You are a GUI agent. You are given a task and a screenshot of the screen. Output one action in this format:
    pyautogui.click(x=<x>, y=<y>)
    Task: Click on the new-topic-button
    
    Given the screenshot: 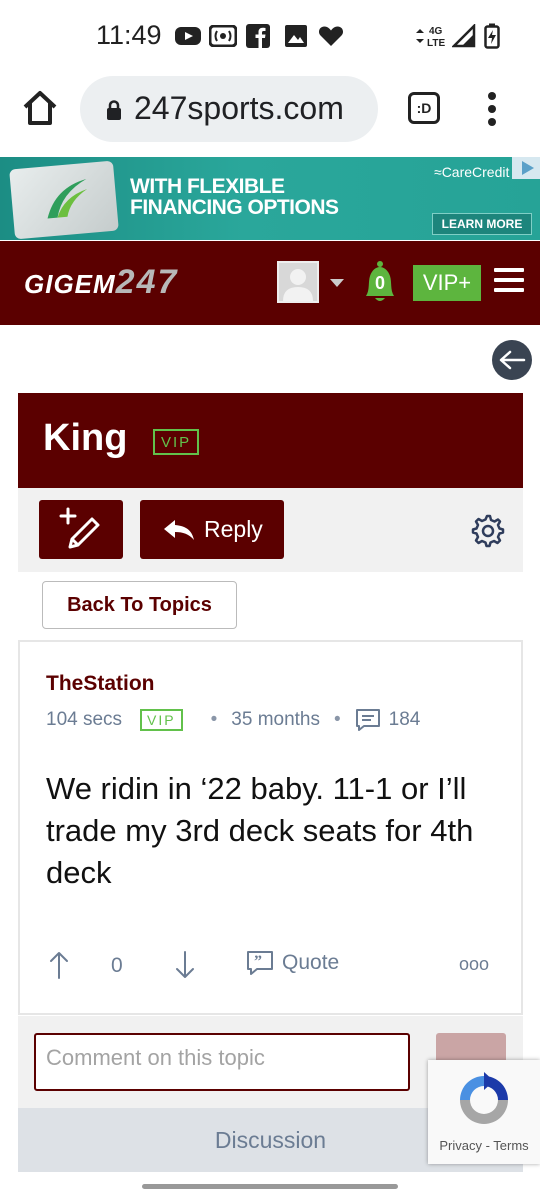 What is the action you would take?
    pyautogui.click(x=81, y=529)
    